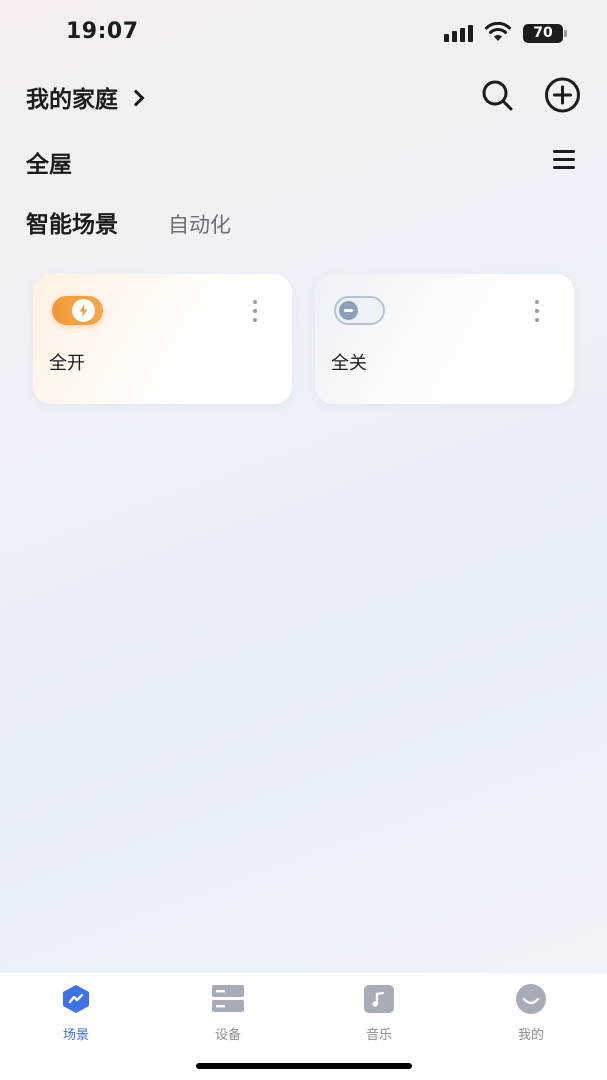  I want to click on home-selector: 我的家庭, so click(85, 97).